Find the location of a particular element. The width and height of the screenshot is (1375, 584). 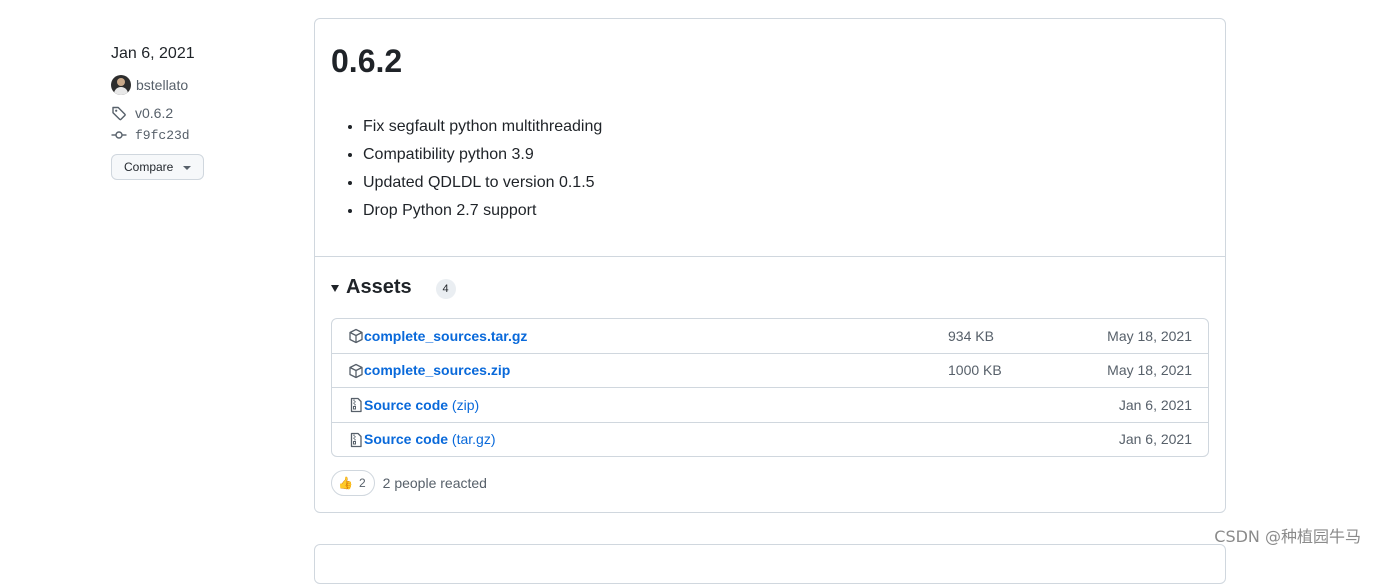

release-note-item: Drop Python 2.7 support is located at coordinates (482, 213).